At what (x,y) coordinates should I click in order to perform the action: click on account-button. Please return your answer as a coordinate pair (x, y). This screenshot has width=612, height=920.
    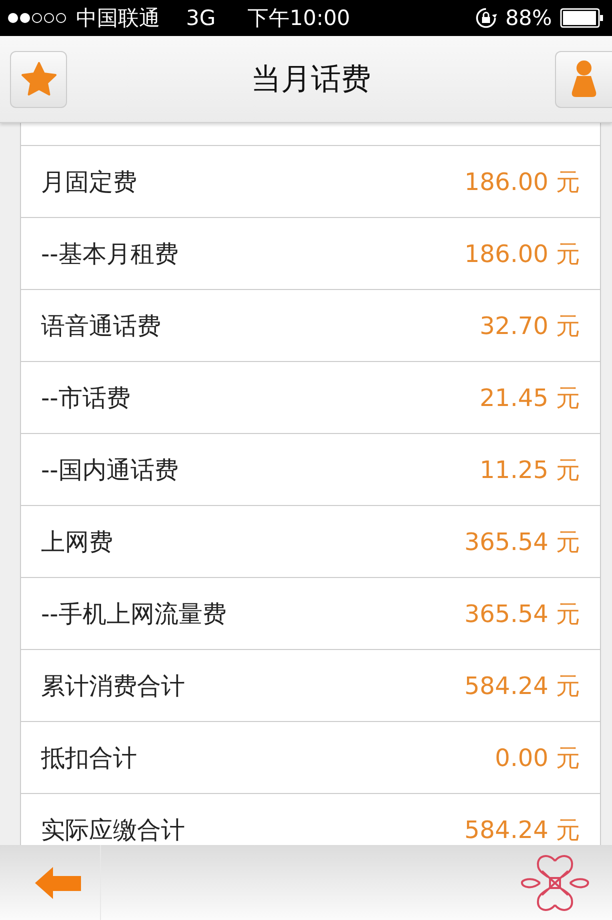
    Looking at the image, I should click on (583, 79).